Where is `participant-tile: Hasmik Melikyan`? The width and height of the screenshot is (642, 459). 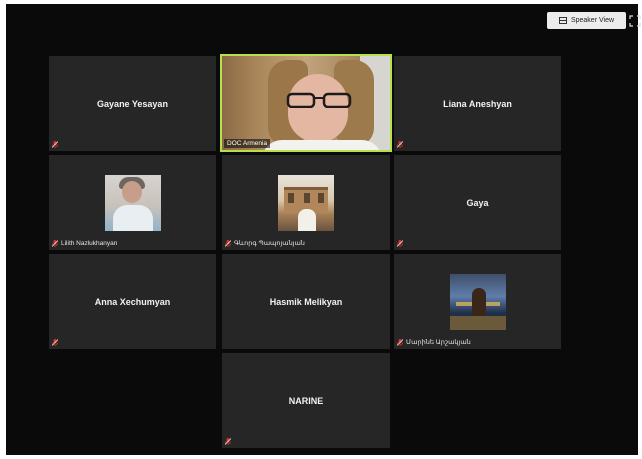 participant-tile: Hasmik Melikyan is located at coordinates (306, 301).